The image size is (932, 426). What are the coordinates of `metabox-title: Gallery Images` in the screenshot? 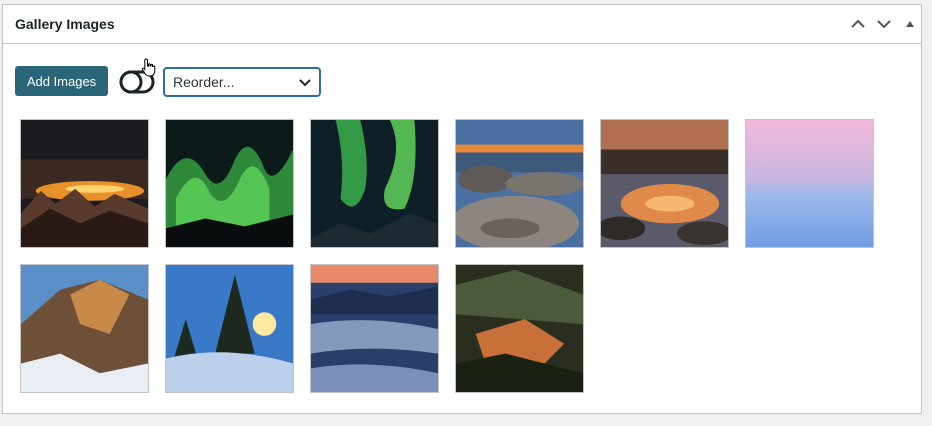 It's located at (65, 24).